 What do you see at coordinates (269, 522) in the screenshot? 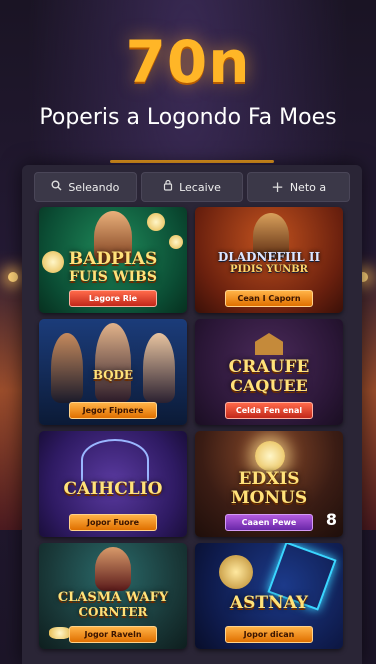
I see `play-button: Caaen Pewe` at bounding box center [269, 522].